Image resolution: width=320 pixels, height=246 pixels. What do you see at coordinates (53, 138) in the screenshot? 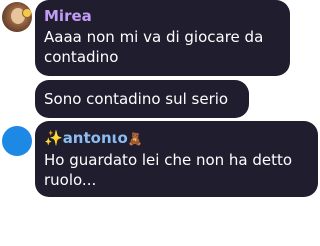
I see `sparkle-icon: ✨` at bounding box center [53, 138].